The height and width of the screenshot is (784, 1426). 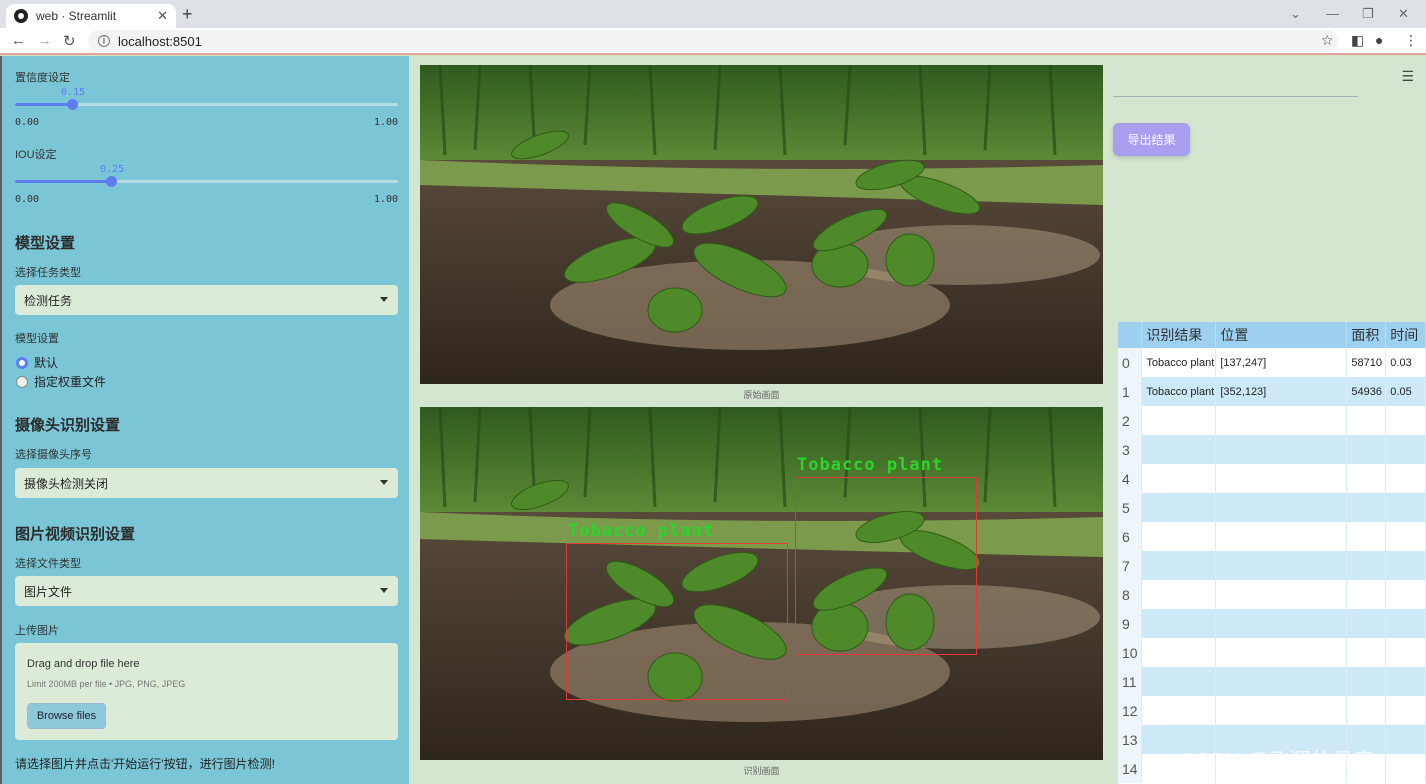 I want to click on iou-slider-thumb, so click(x=111, y=181).